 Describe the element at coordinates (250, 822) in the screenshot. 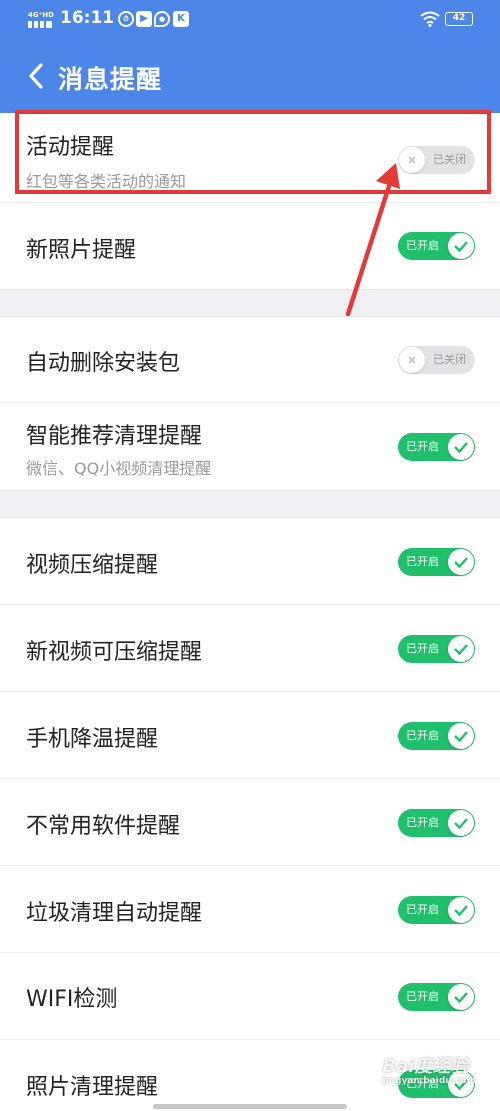

I see `setting-row-unused-apps-reminder: 不常用软件提醒 已开启` at that location.